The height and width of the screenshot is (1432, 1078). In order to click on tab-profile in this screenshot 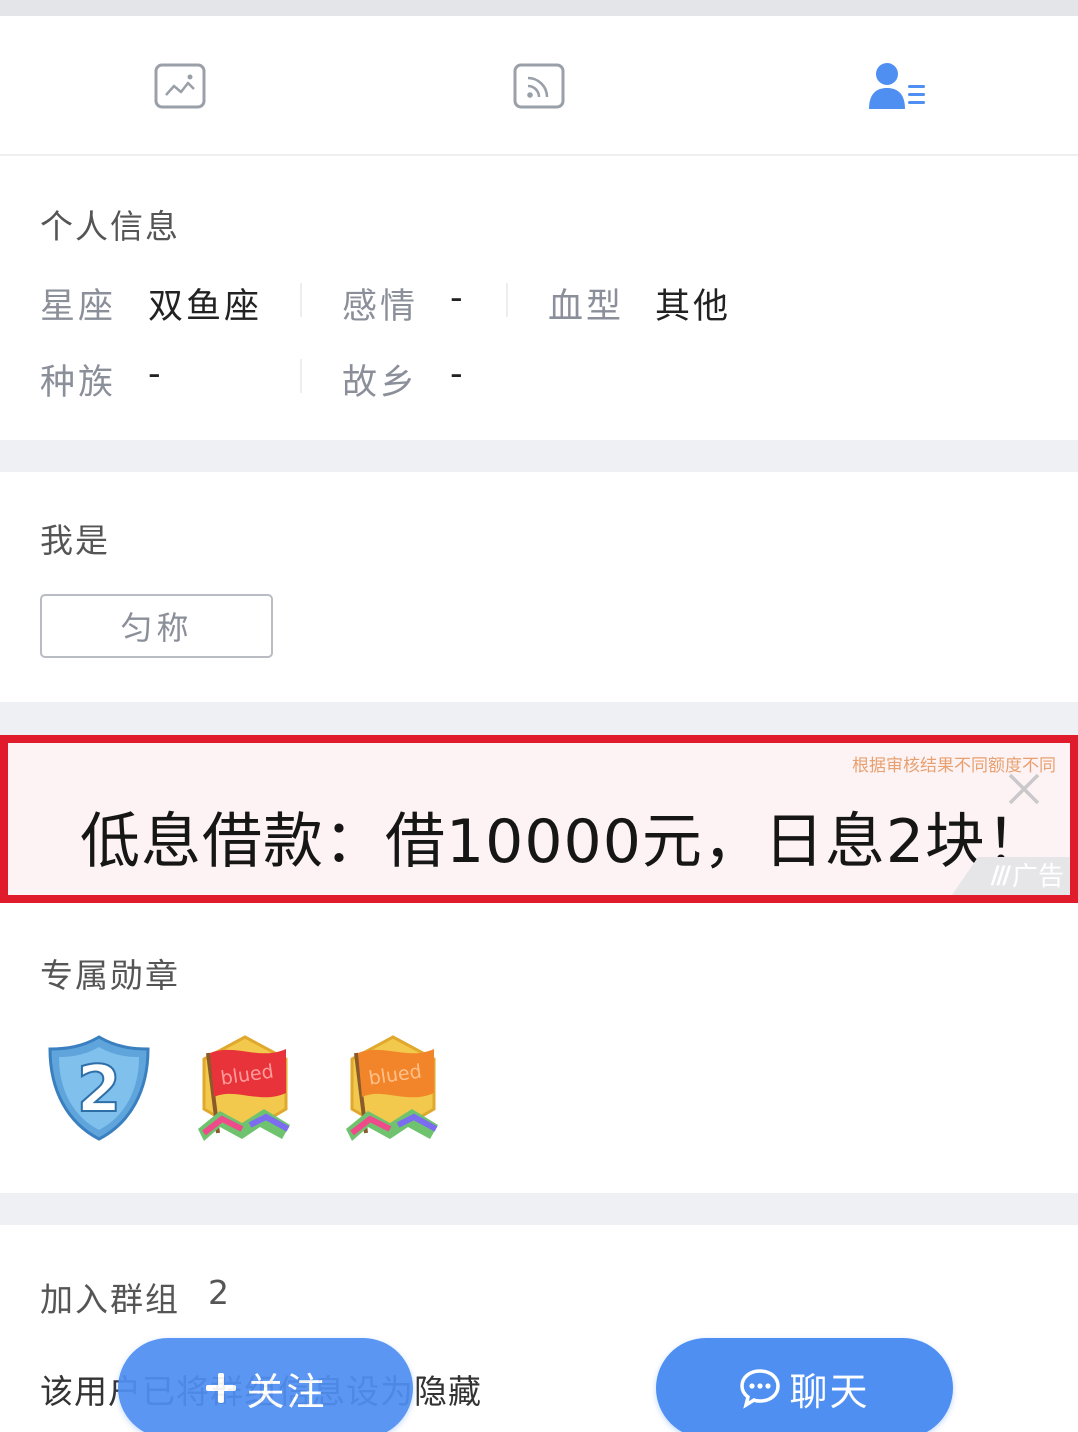, I will do `click(897, 86)`.